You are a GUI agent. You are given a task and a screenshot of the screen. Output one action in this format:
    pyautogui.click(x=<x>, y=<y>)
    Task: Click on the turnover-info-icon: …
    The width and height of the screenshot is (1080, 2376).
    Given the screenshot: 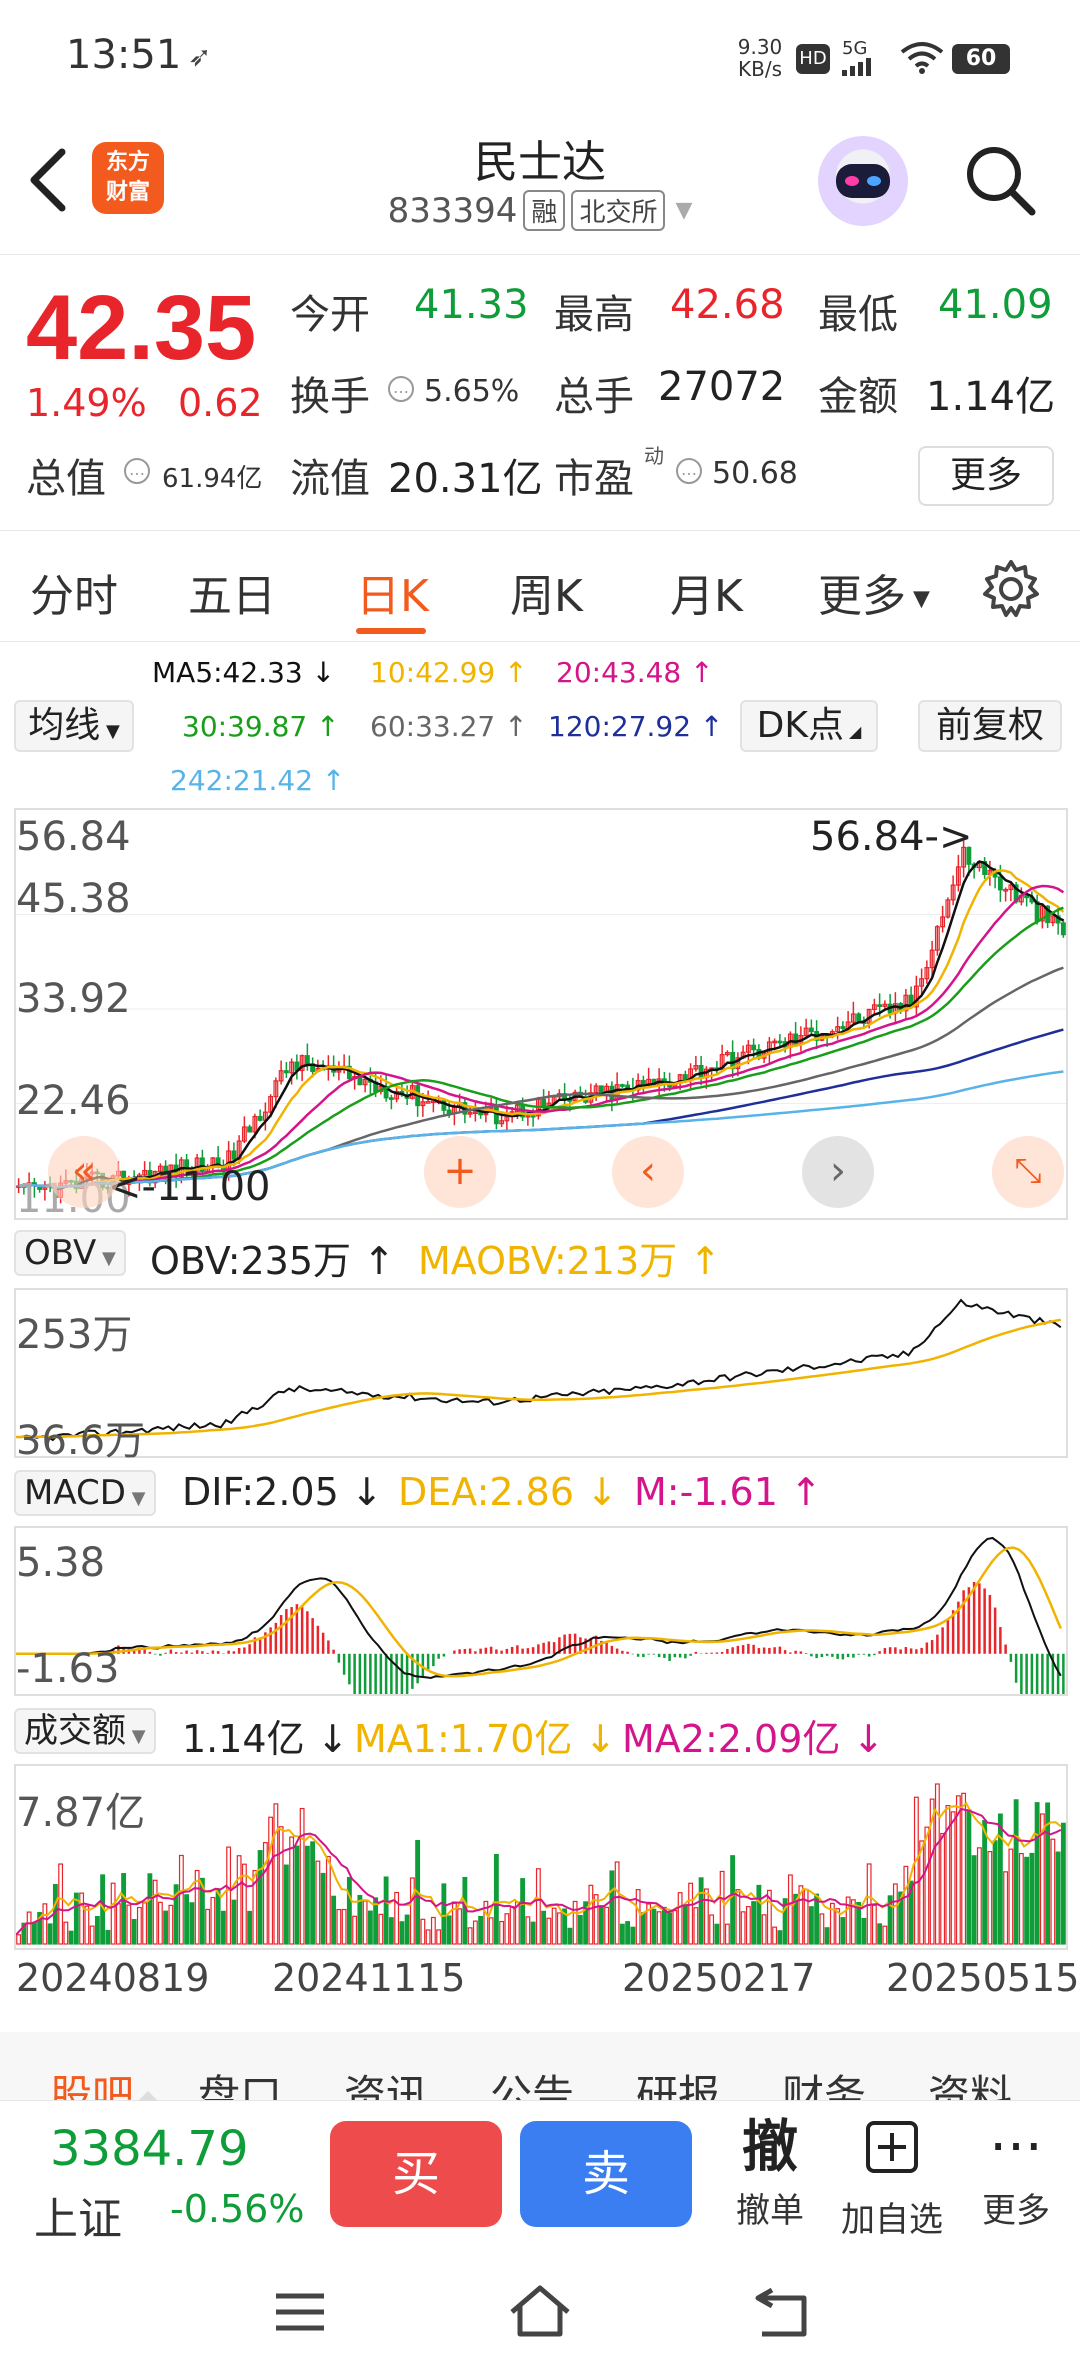 What is the action you would take?
    pyautogui.click(x=401, y=389)
    